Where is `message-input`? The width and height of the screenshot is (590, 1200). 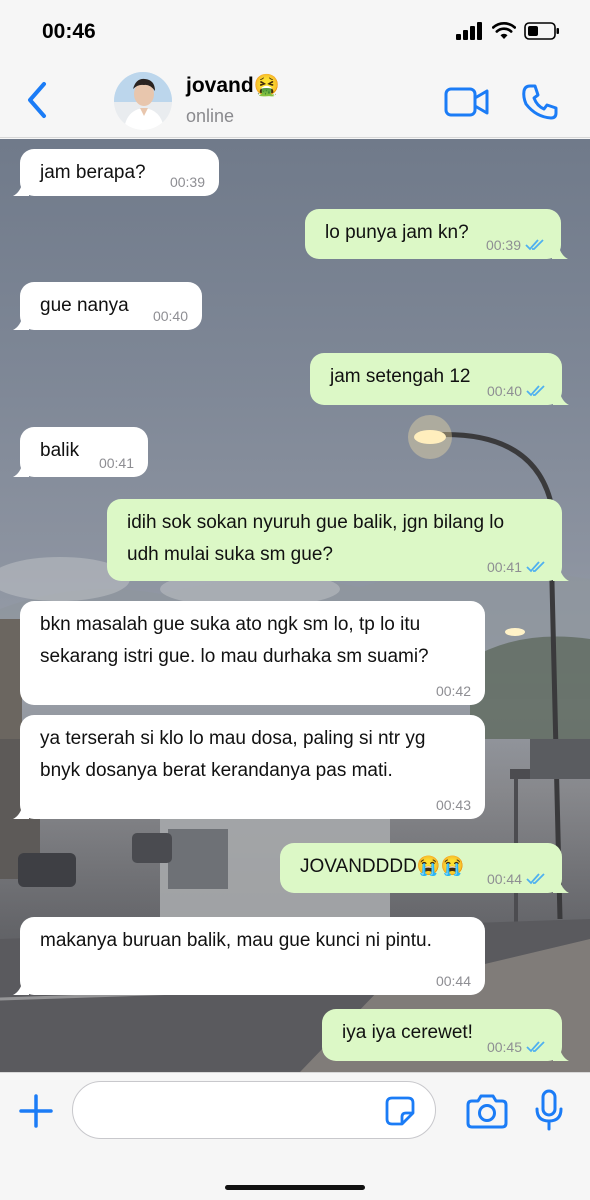
message-input is located at coordinates (254, 1110).